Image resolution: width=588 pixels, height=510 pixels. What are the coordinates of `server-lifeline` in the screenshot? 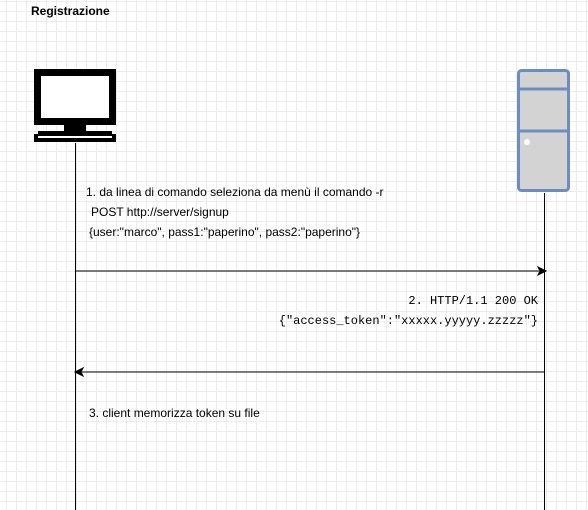 It's located at (544, 351).